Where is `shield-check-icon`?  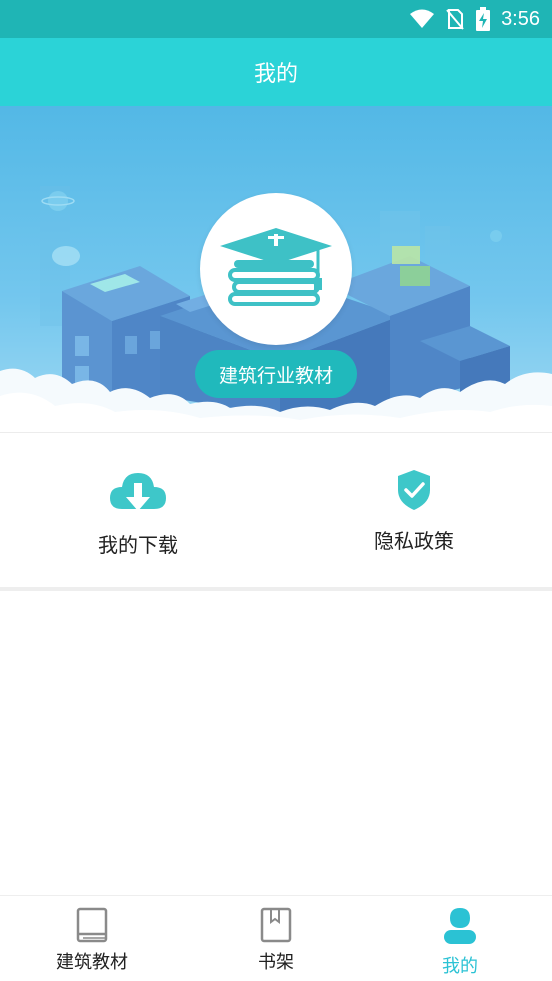 shield-check-icon is located at coordinates (414, 490).